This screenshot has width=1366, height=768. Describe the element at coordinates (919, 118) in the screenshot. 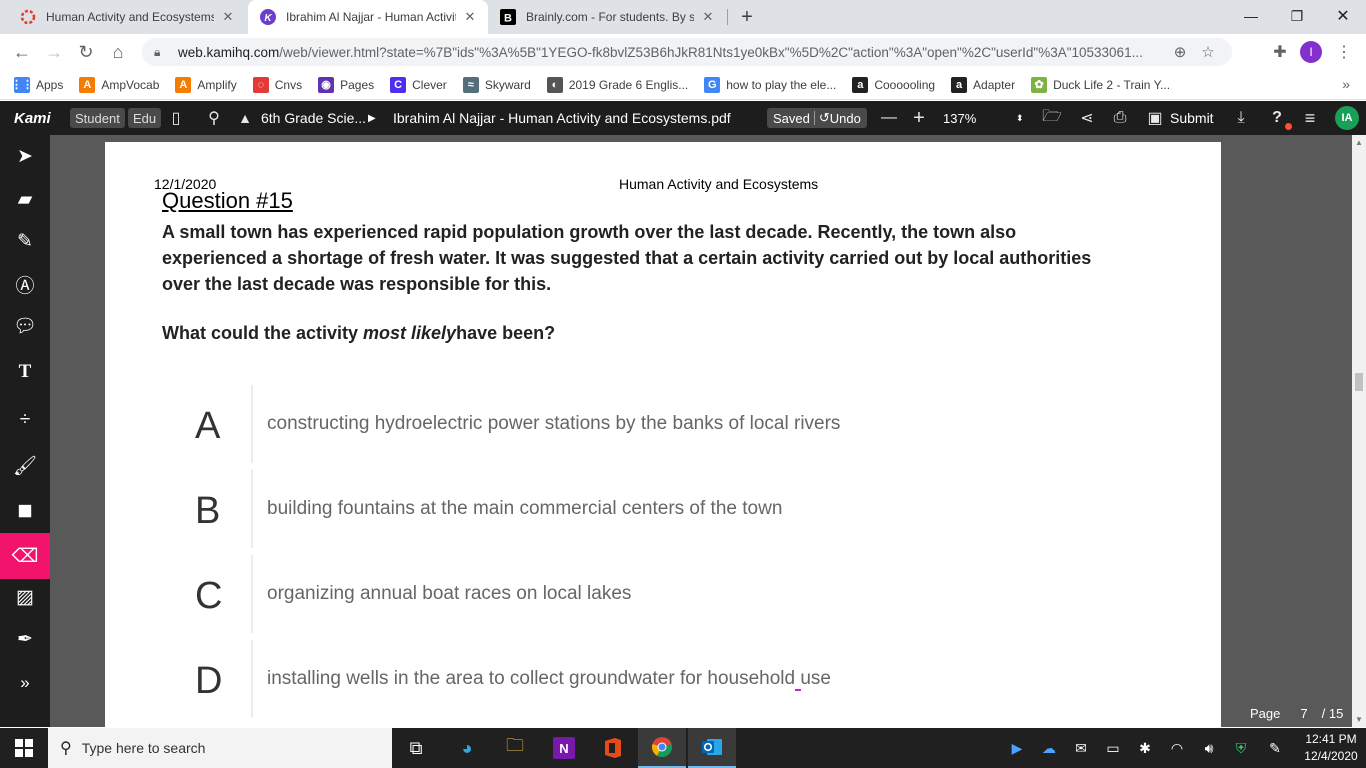

I see `zoom-in-button: +` at that location.